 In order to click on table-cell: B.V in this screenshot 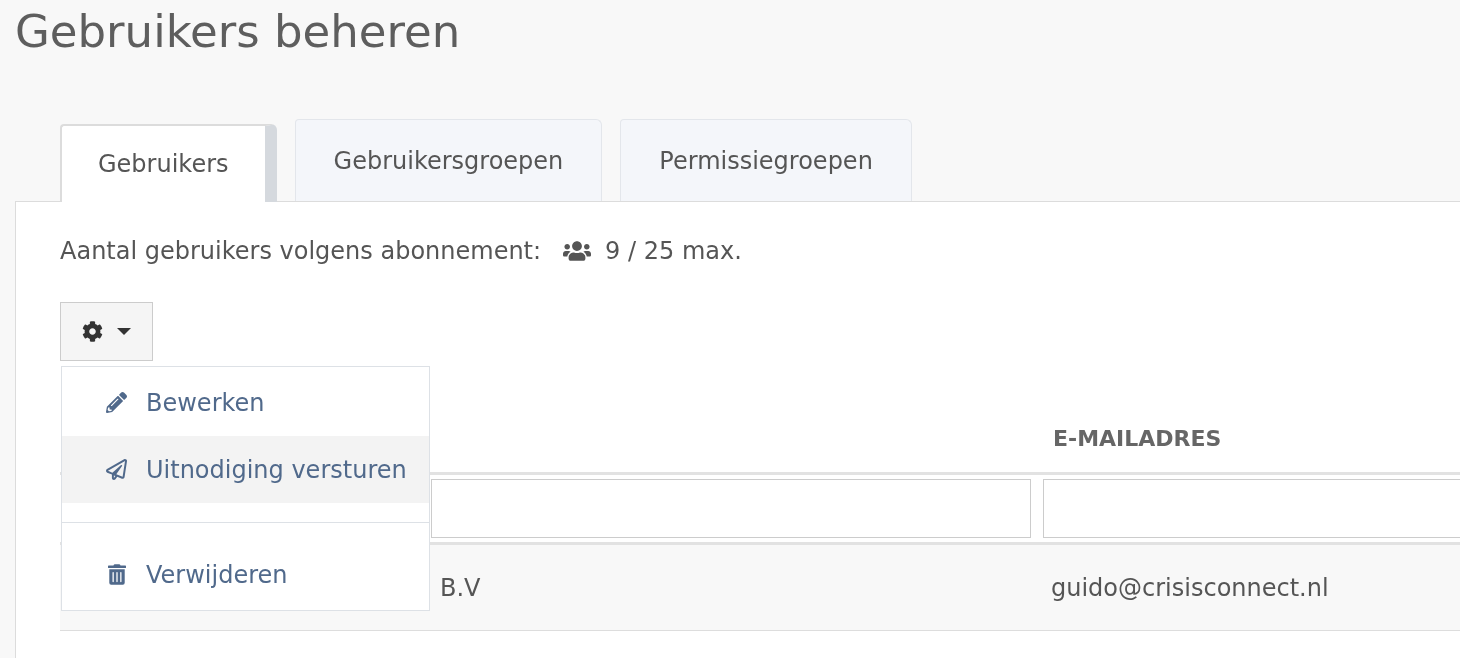, I will do `click(460, 587)`.